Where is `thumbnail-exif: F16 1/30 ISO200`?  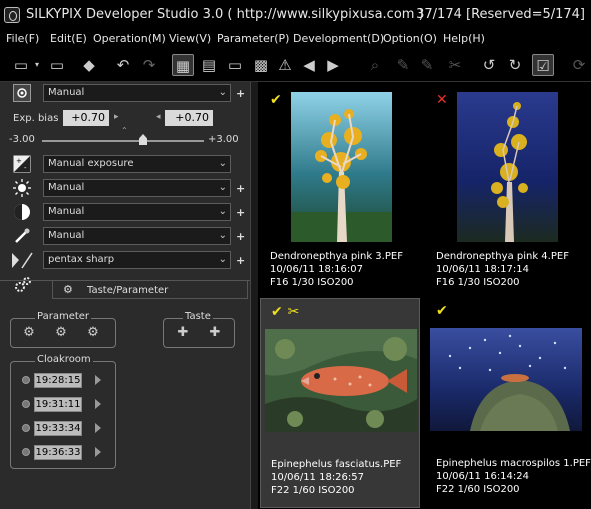
thumbnail-exif: F16 1/30 ISO200 is located at coordinates (312, 282).